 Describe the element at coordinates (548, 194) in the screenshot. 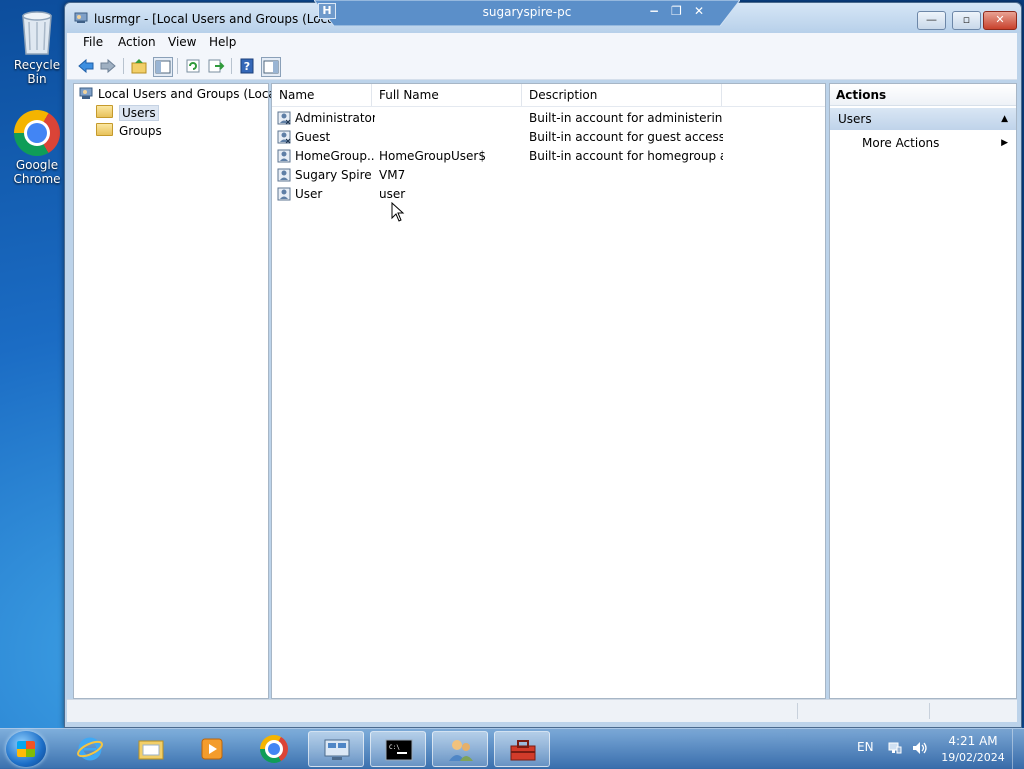

I see `user-row-user: User user` at that location.